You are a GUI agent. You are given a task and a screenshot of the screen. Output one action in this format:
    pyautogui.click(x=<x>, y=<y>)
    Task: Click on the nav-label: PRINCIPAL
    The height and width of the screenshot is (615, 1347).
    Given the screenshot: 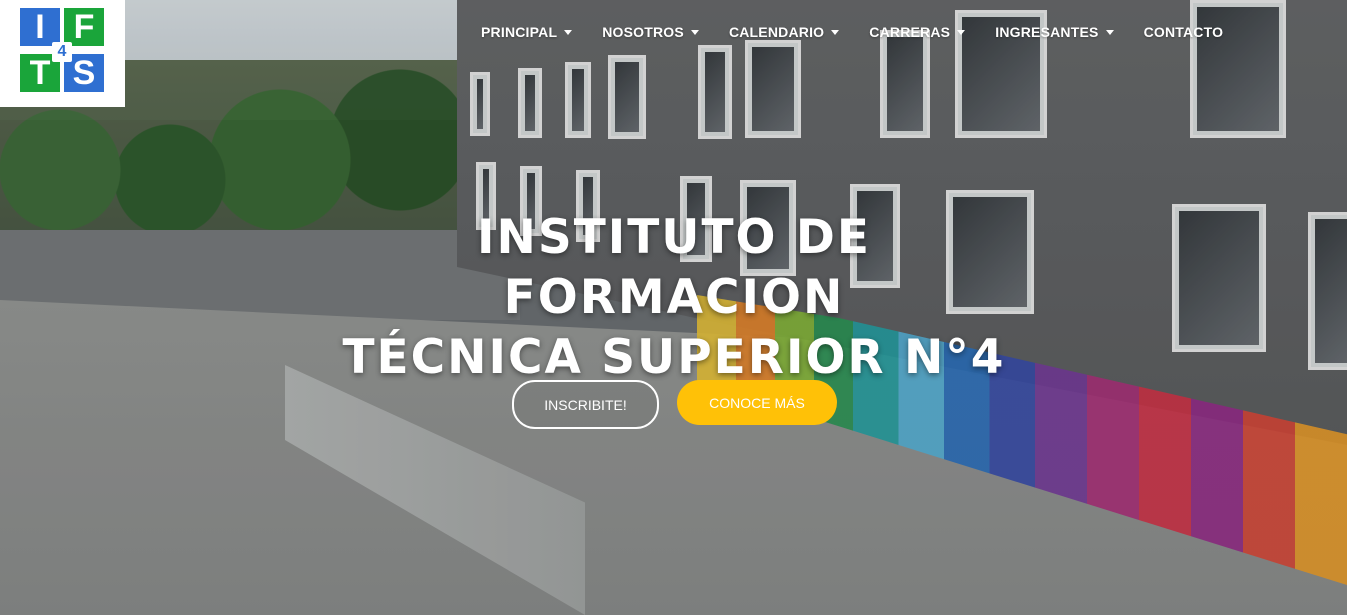 What is the action you would take?
    pyautogui.click(x=519, y=32)
    